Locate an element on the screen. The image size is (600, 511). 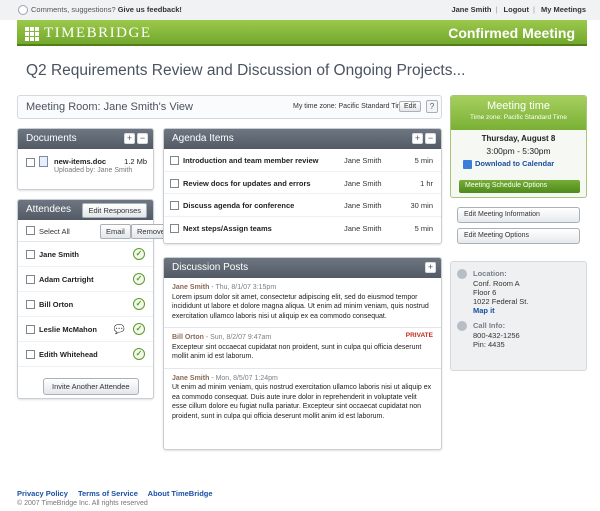
user-links: Jane Smith | Logout | My Meetings is located at coordinates (516, 9).